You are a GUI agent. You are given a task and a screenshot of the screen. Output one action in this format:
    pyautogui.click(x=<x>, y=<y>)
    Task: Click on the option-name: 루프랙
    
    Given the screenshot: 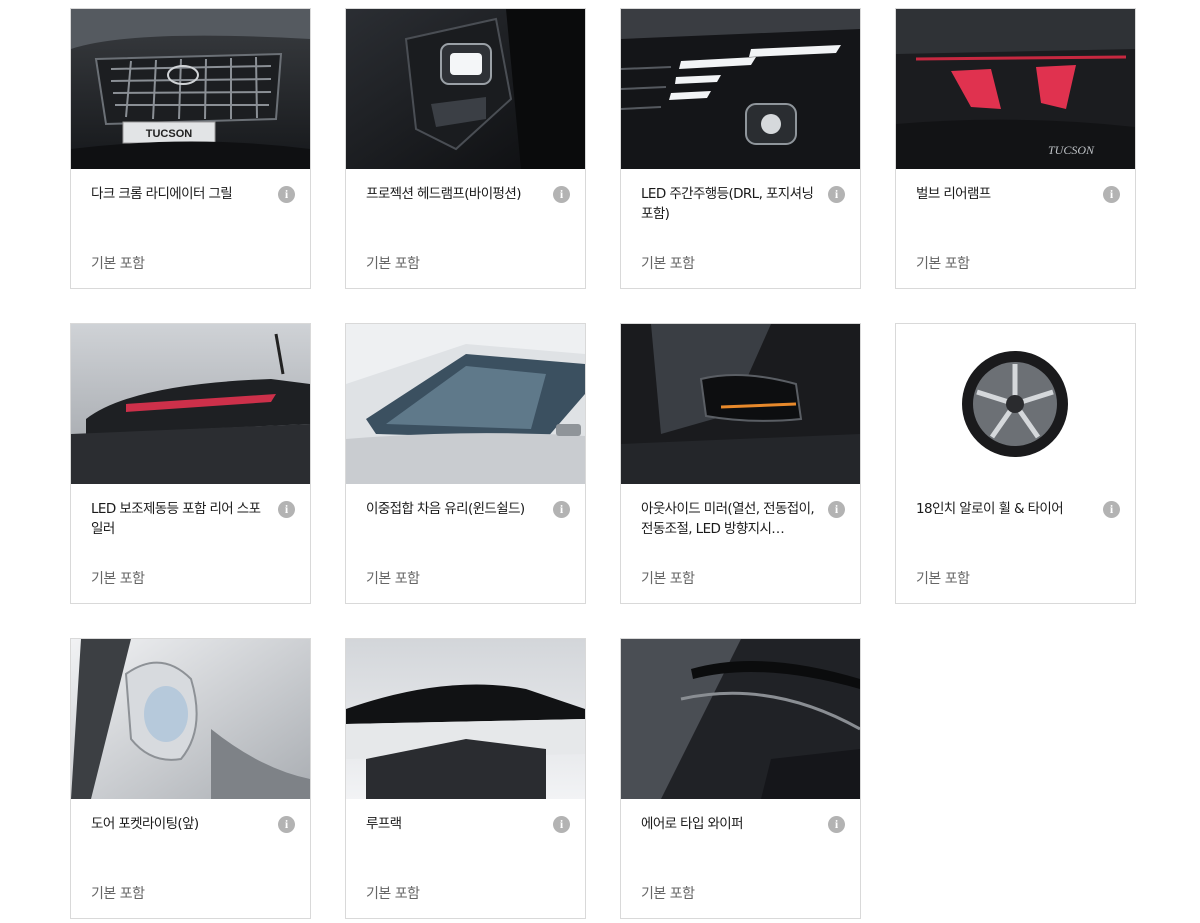 What is the action you would take?
    pyautogui.click(x=384, y=824)
    